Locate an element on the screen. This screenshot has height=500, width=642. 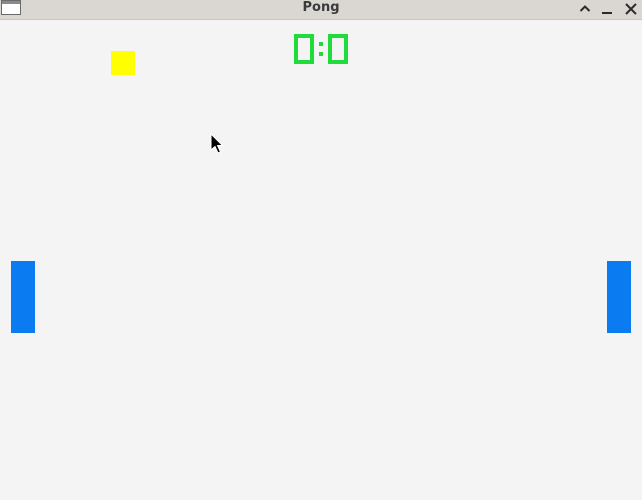
right-paddle is located at coordinates (619, 297).